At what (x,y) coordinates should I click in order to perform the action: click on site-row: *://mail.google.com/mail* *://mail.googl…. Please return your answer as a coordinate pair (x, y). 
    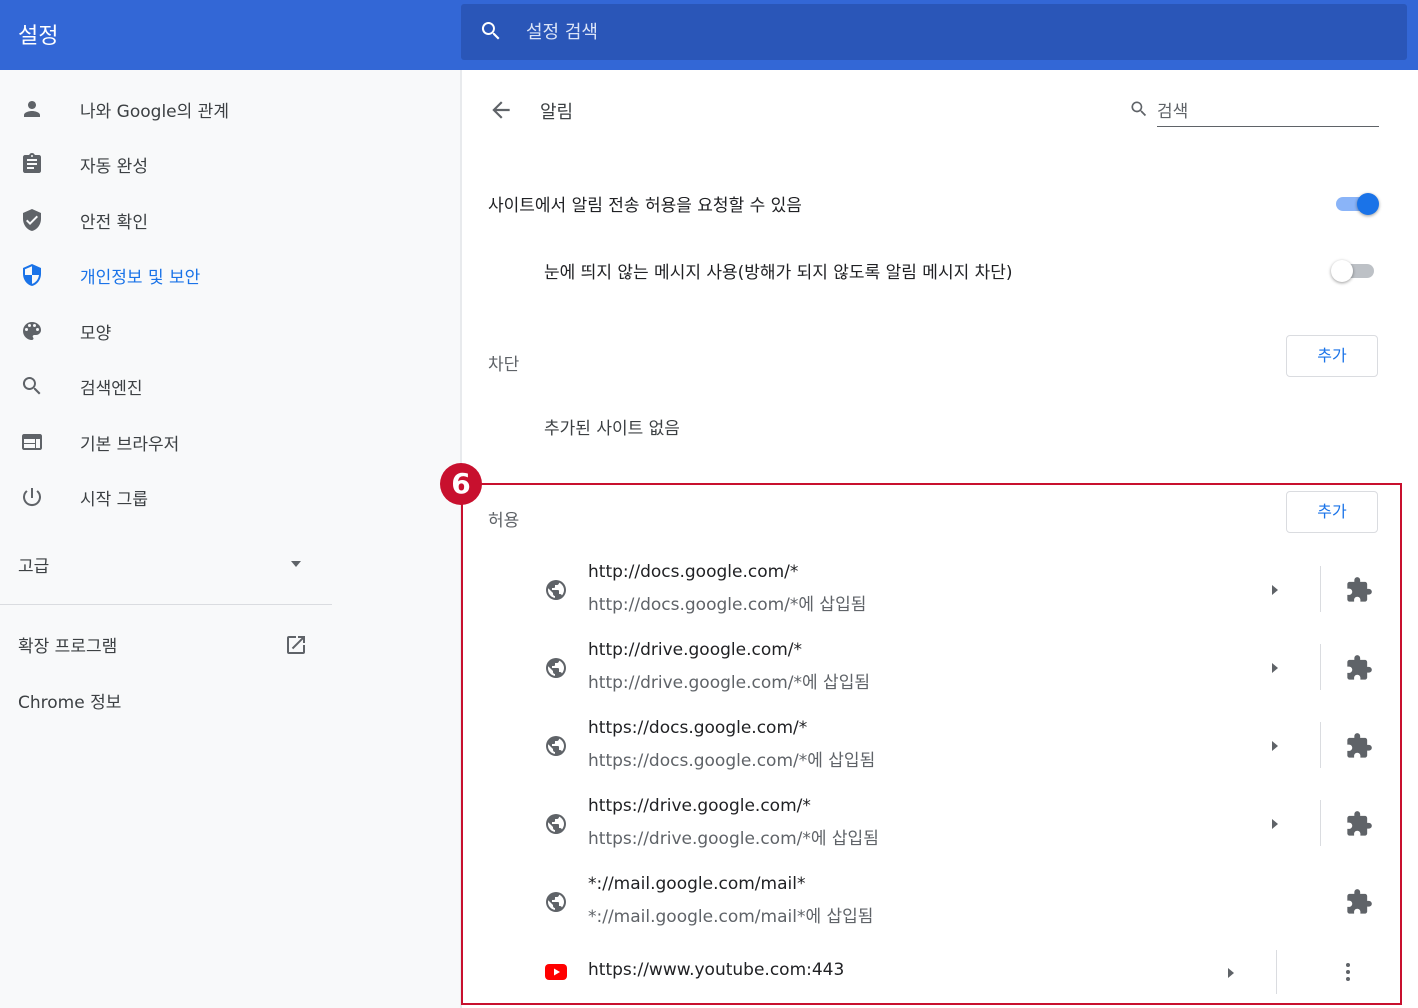
    Looking at the image, I should click on (931, 913).